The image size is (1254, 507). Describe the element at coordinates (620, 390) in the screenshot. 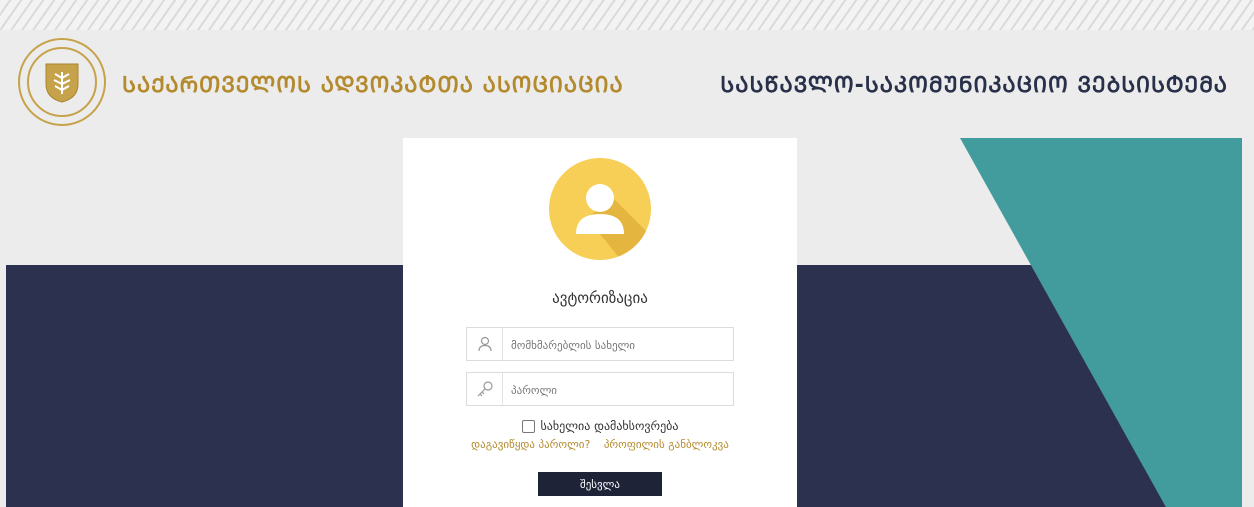

I see `password-input` at that location.